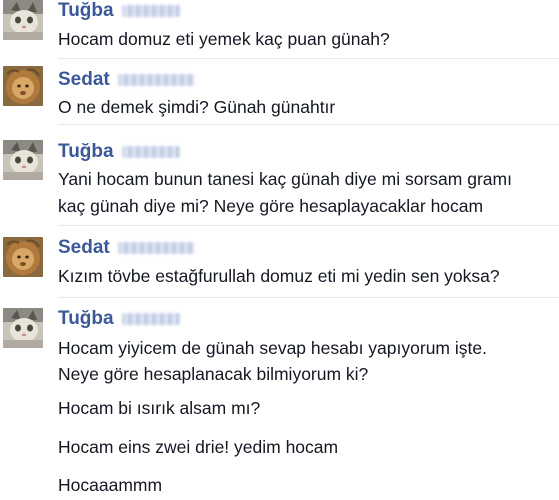  I want to click on message-text: Hocaaammm, so click(110, 485).